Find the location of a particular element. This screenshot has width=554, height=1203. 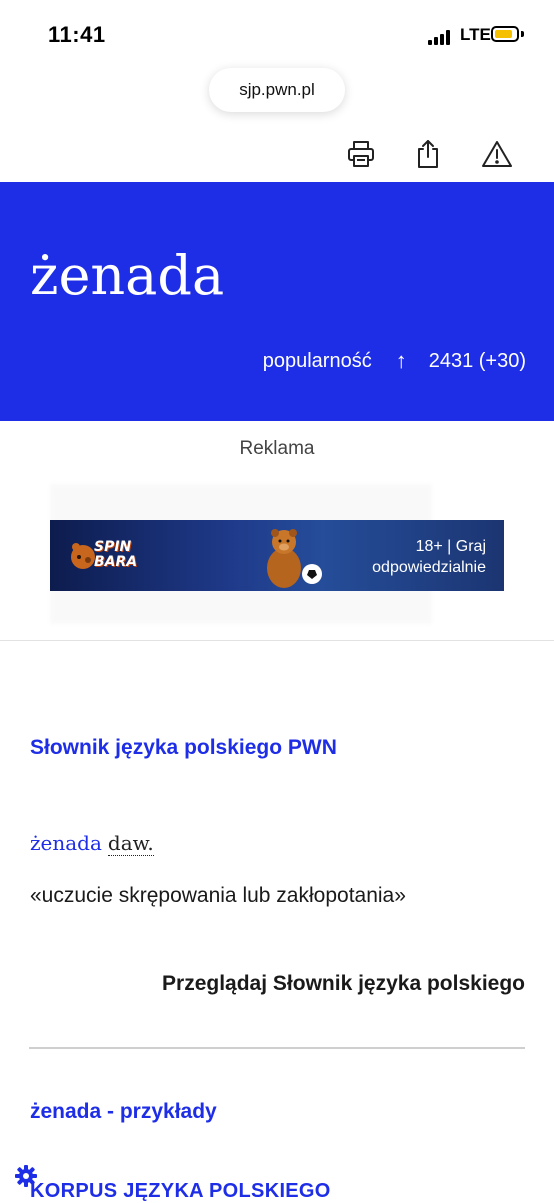

status-bar: 11:41 LTE is located at coordinates (277, 35).